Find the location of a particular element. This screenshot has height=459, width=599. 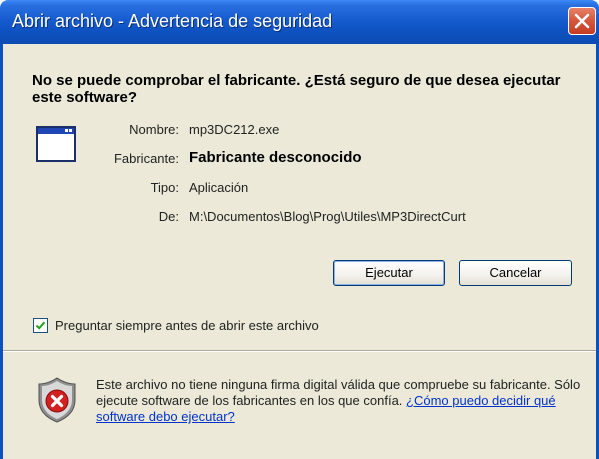

type-value: Aplicación is located at coordinates (219, 187).